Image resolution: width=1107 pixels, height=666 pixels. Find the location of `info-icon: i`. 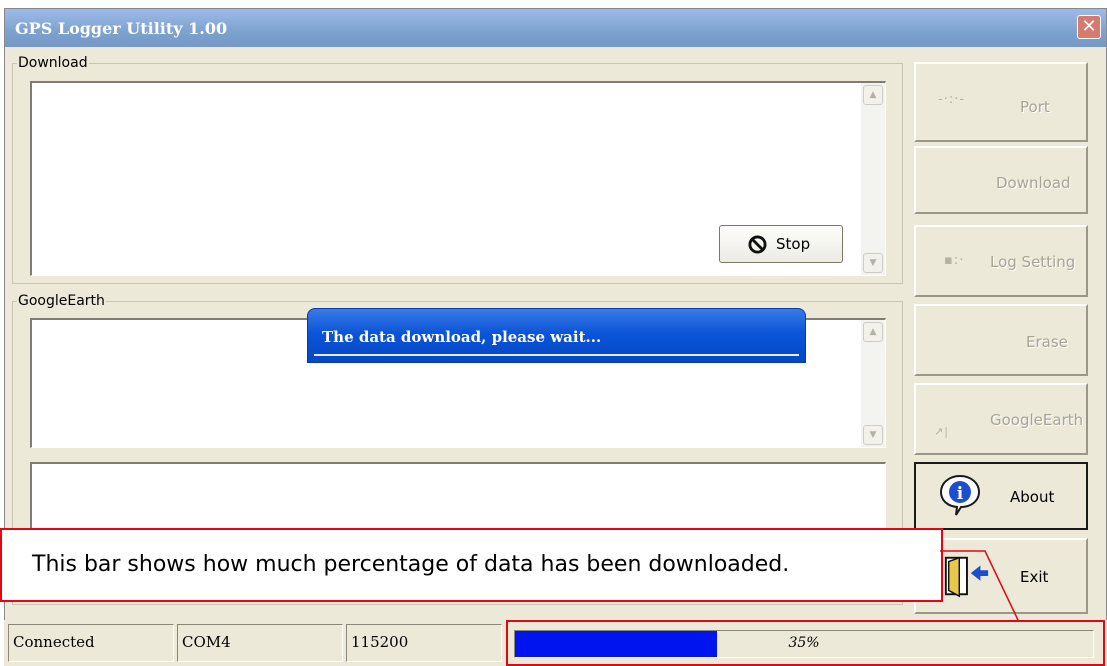

info-icon: i is located at coordinates (960, 495).